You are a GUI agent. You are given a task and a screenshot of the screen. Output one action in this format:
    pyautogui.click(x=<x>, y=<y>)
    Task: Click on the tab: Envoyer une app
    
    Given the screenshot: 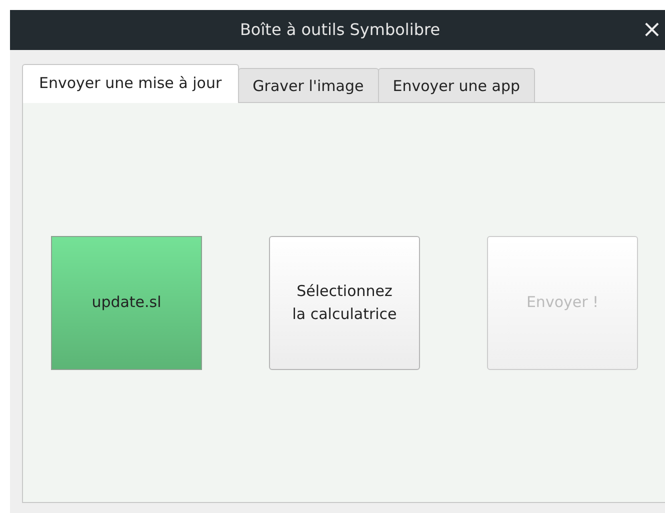 What is the action you would take?
    pyautogui.click(x=457, y=85)
    